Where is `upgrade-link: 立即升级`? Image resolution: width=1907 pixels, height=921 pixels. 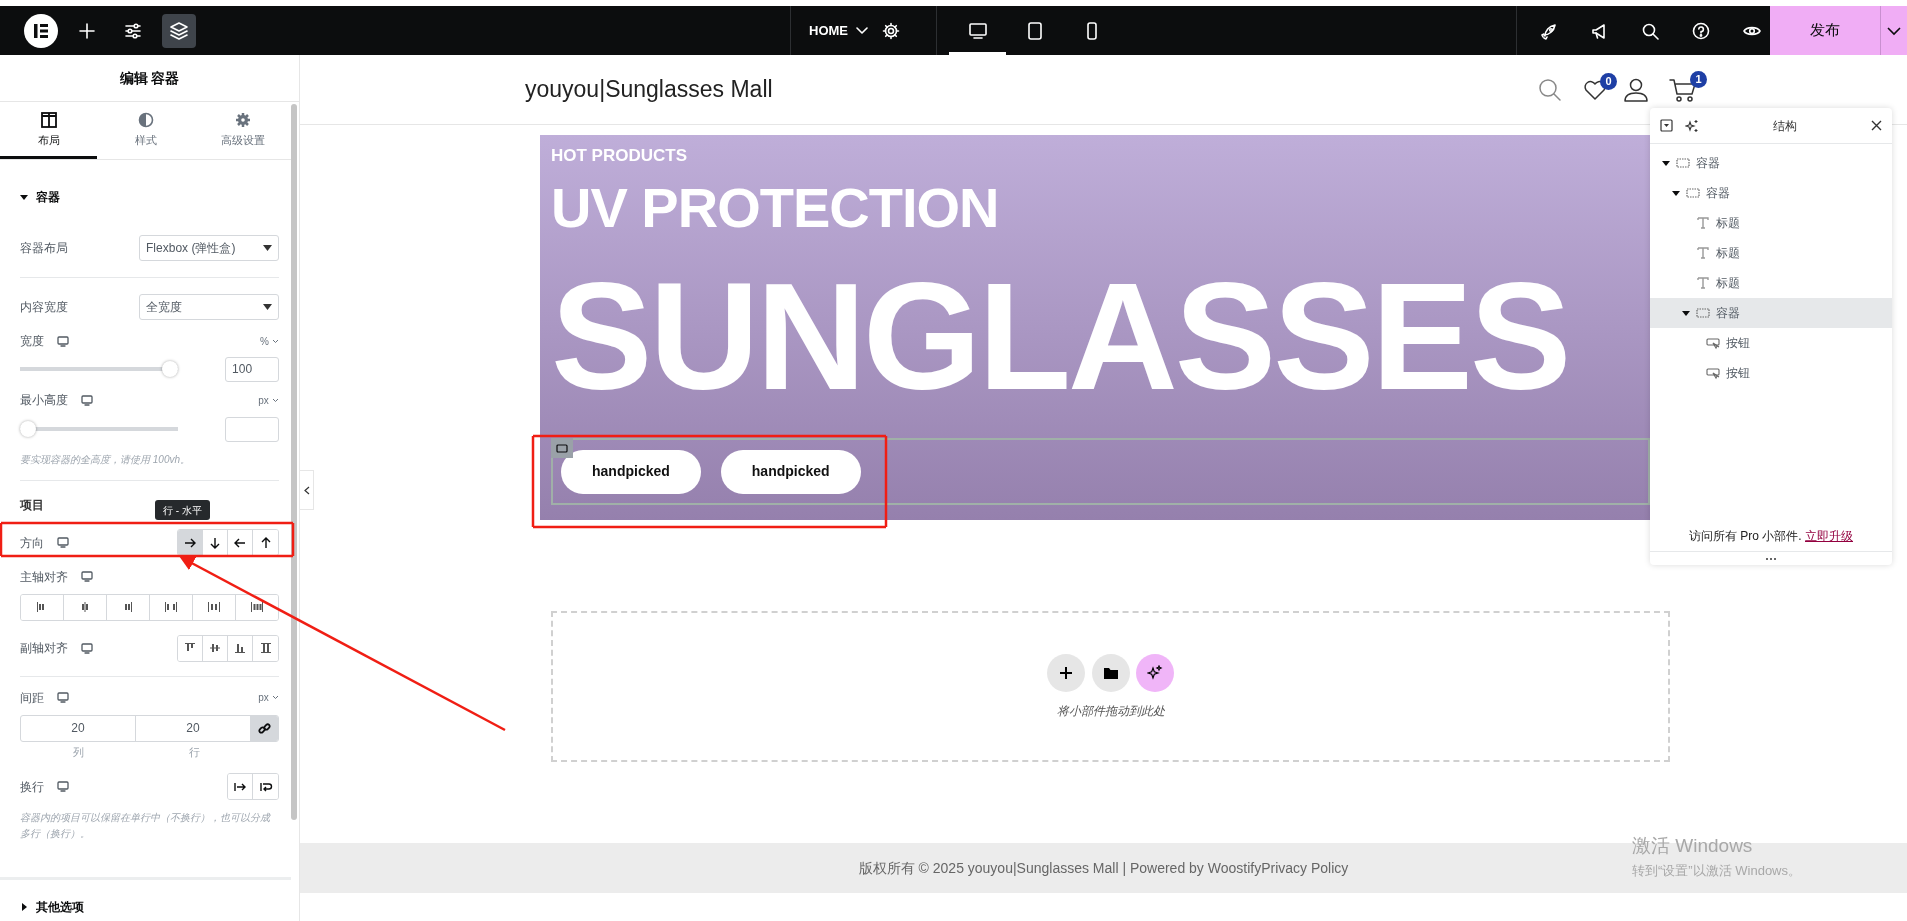 upgrade-link: 立即升级 is located at coordinates (1829, 536).